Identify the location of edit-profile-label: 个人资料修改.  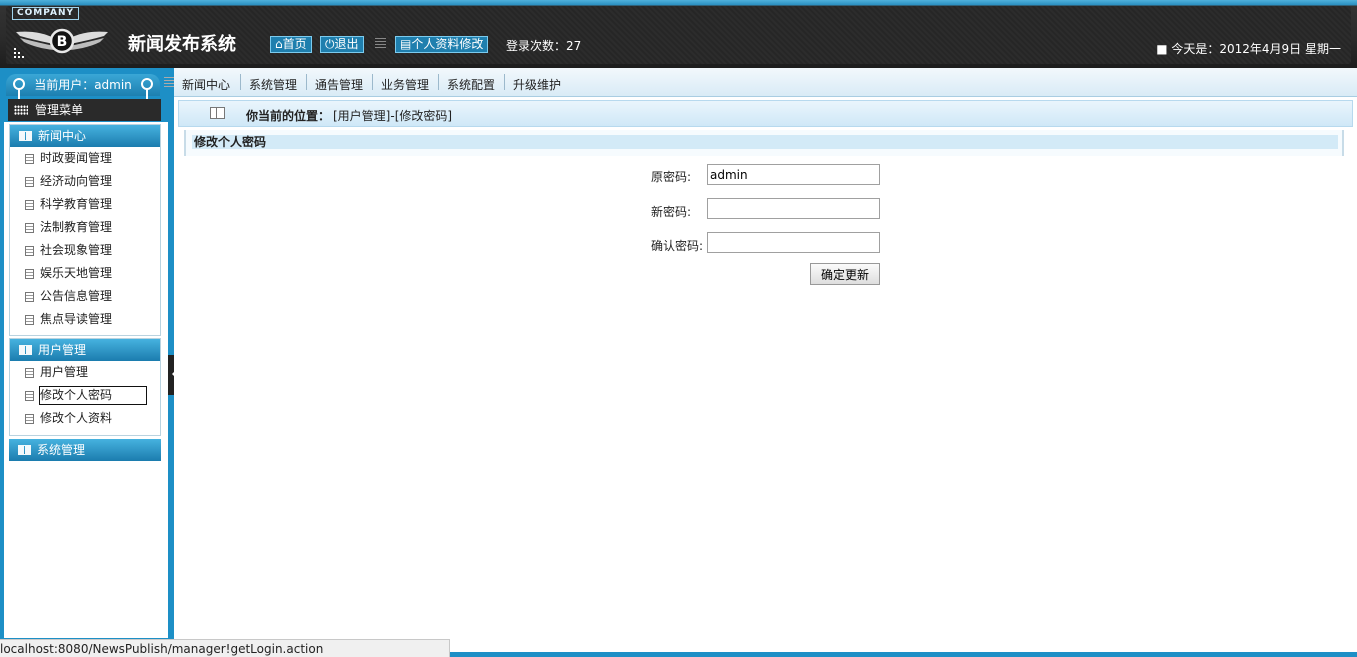
(447, 44).